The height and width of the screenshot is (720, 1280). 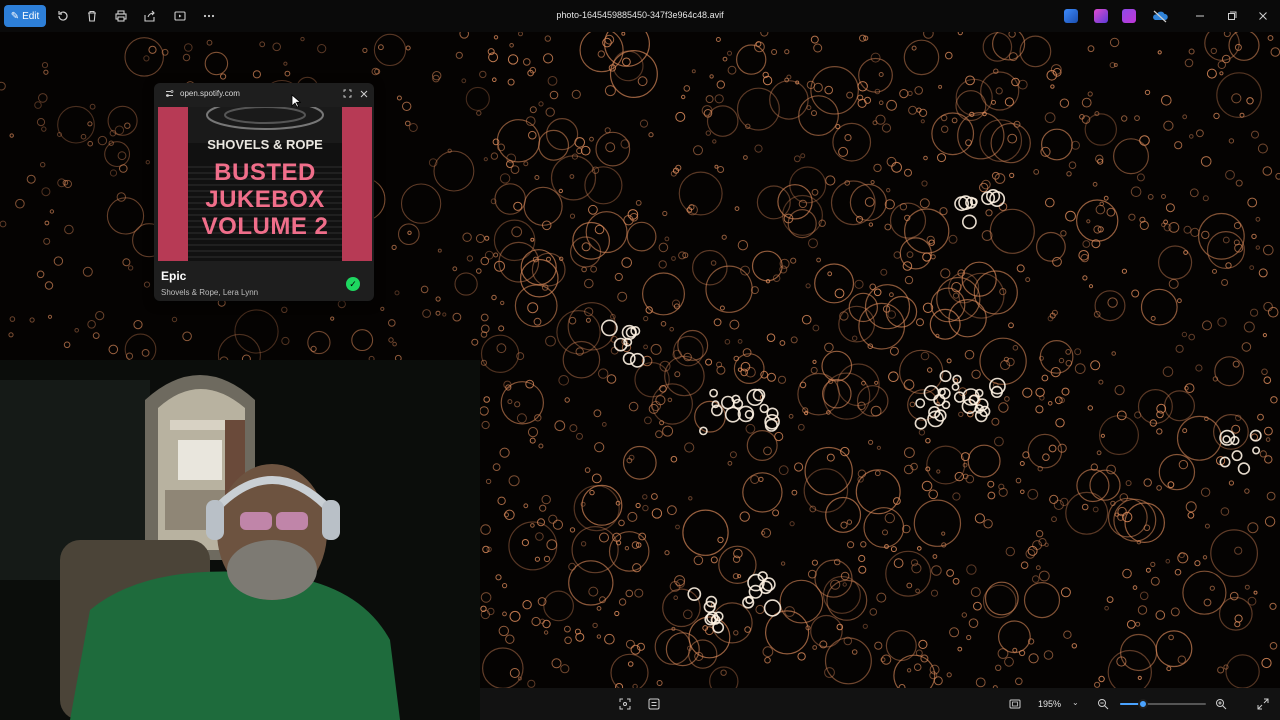 I want to click on edit-app-icon, so click(x=1071, y=16).